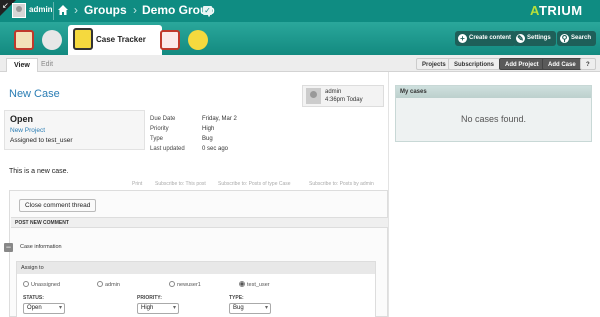 This screenshot has height=317, width=600. What do you see at coordinates (39, 171) in the screenshot?
I see `case-body: This is a new case.` at bounding box center [39, 171].